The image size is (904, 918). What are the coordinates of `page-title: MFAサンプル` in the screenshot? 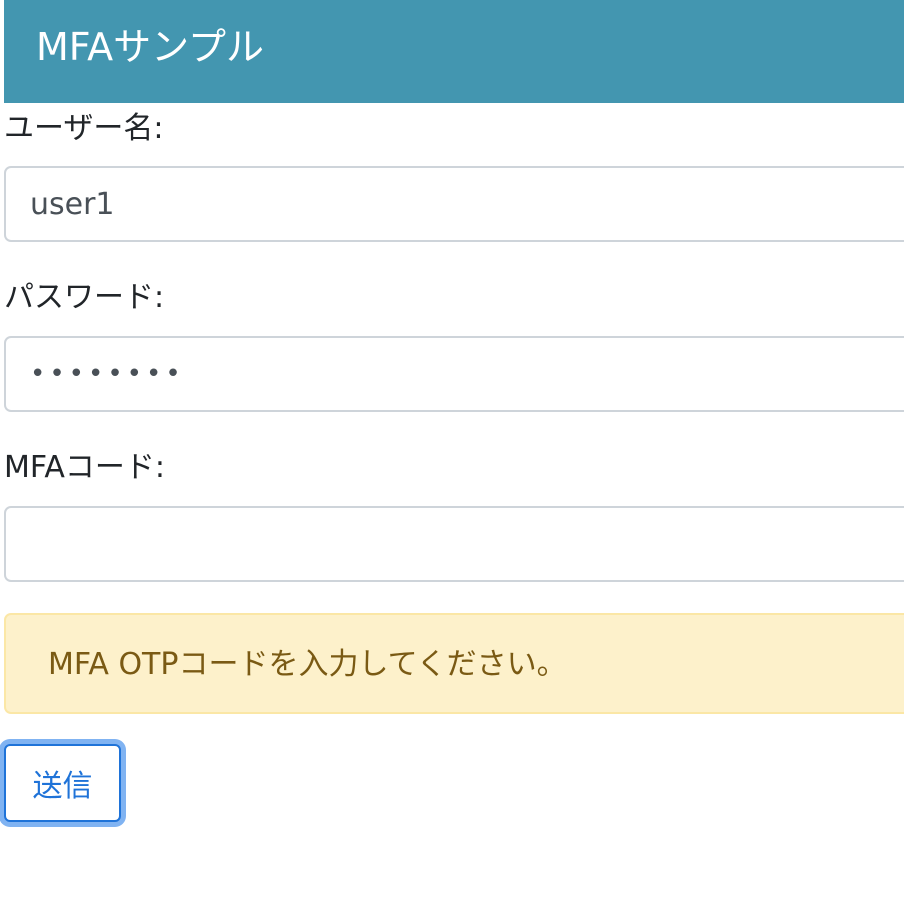 It's located at (150, 47).